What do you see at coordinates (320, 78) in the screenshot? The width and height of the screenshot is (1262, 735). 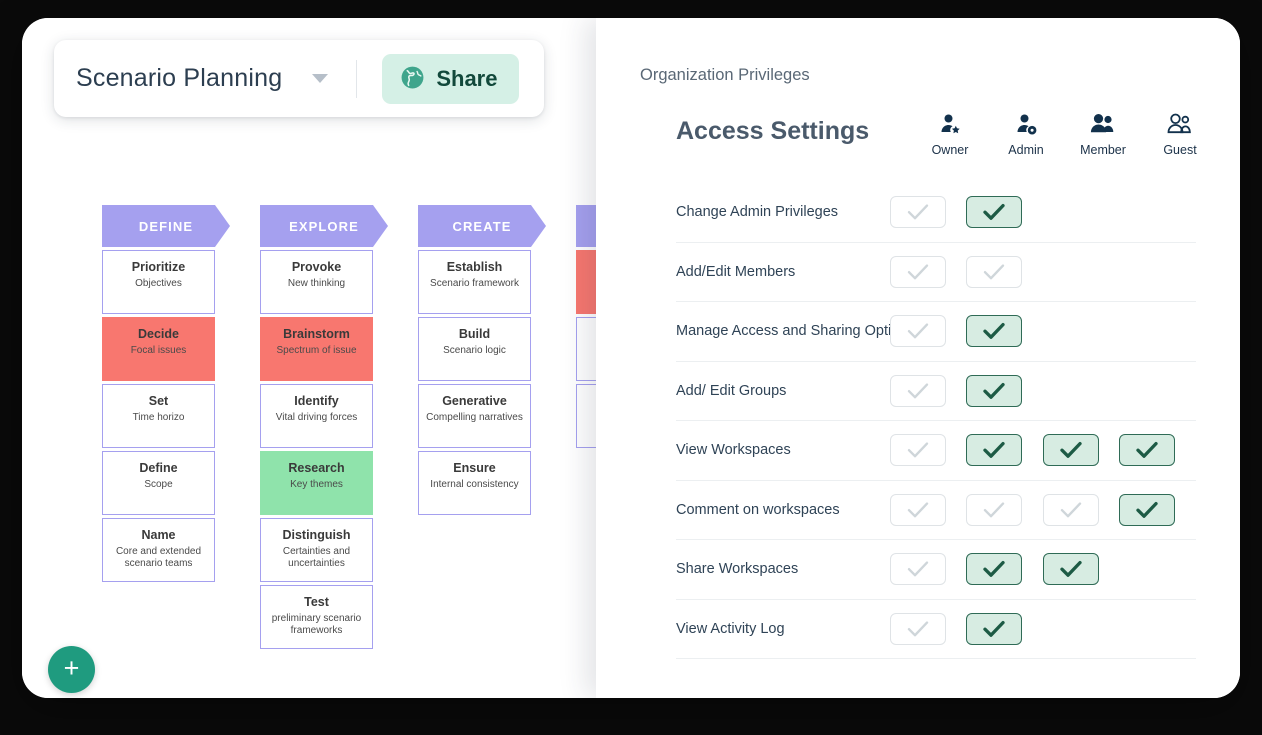 I see `chevron-down-icon` at bounding box center [320, 78].